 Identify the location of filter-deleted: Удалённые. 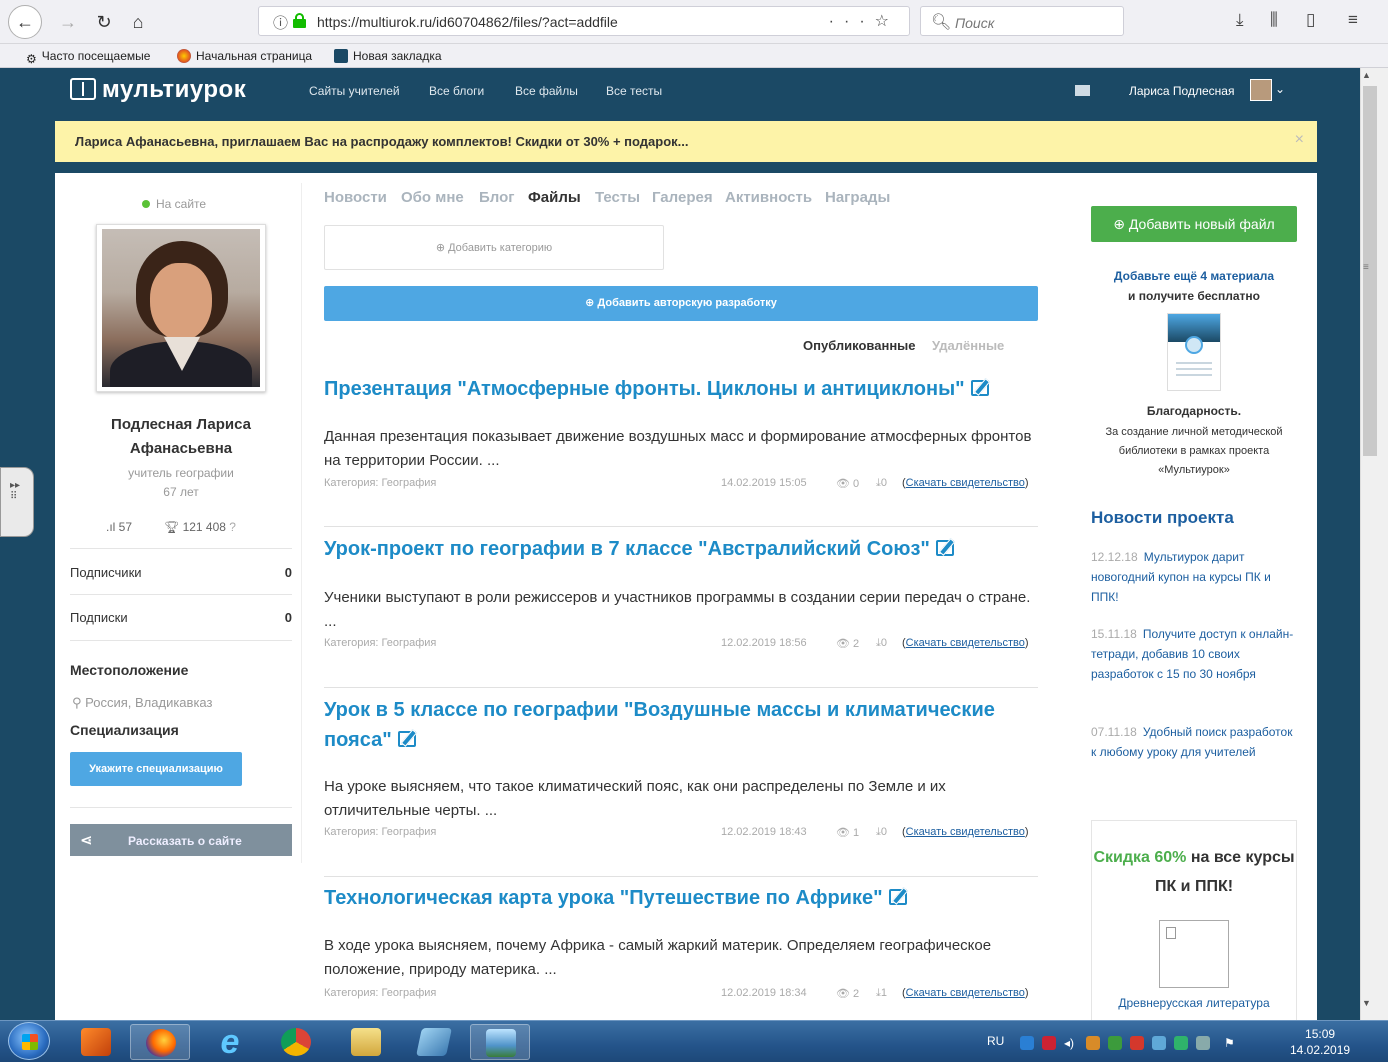
(968, 345).